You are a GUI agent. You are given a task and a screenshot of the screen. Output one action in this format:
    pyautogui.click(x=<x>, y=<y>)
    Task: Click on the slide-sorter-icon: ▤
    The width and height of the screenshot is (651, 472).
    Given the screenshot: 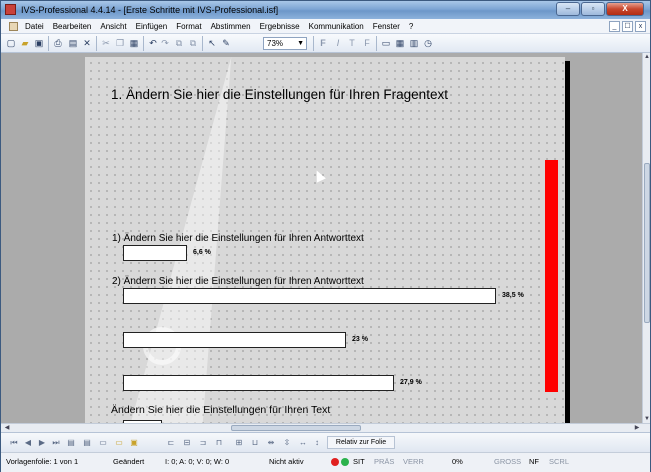 What is the action you would take?
    pyautogui.click(x=87, y=442)
    